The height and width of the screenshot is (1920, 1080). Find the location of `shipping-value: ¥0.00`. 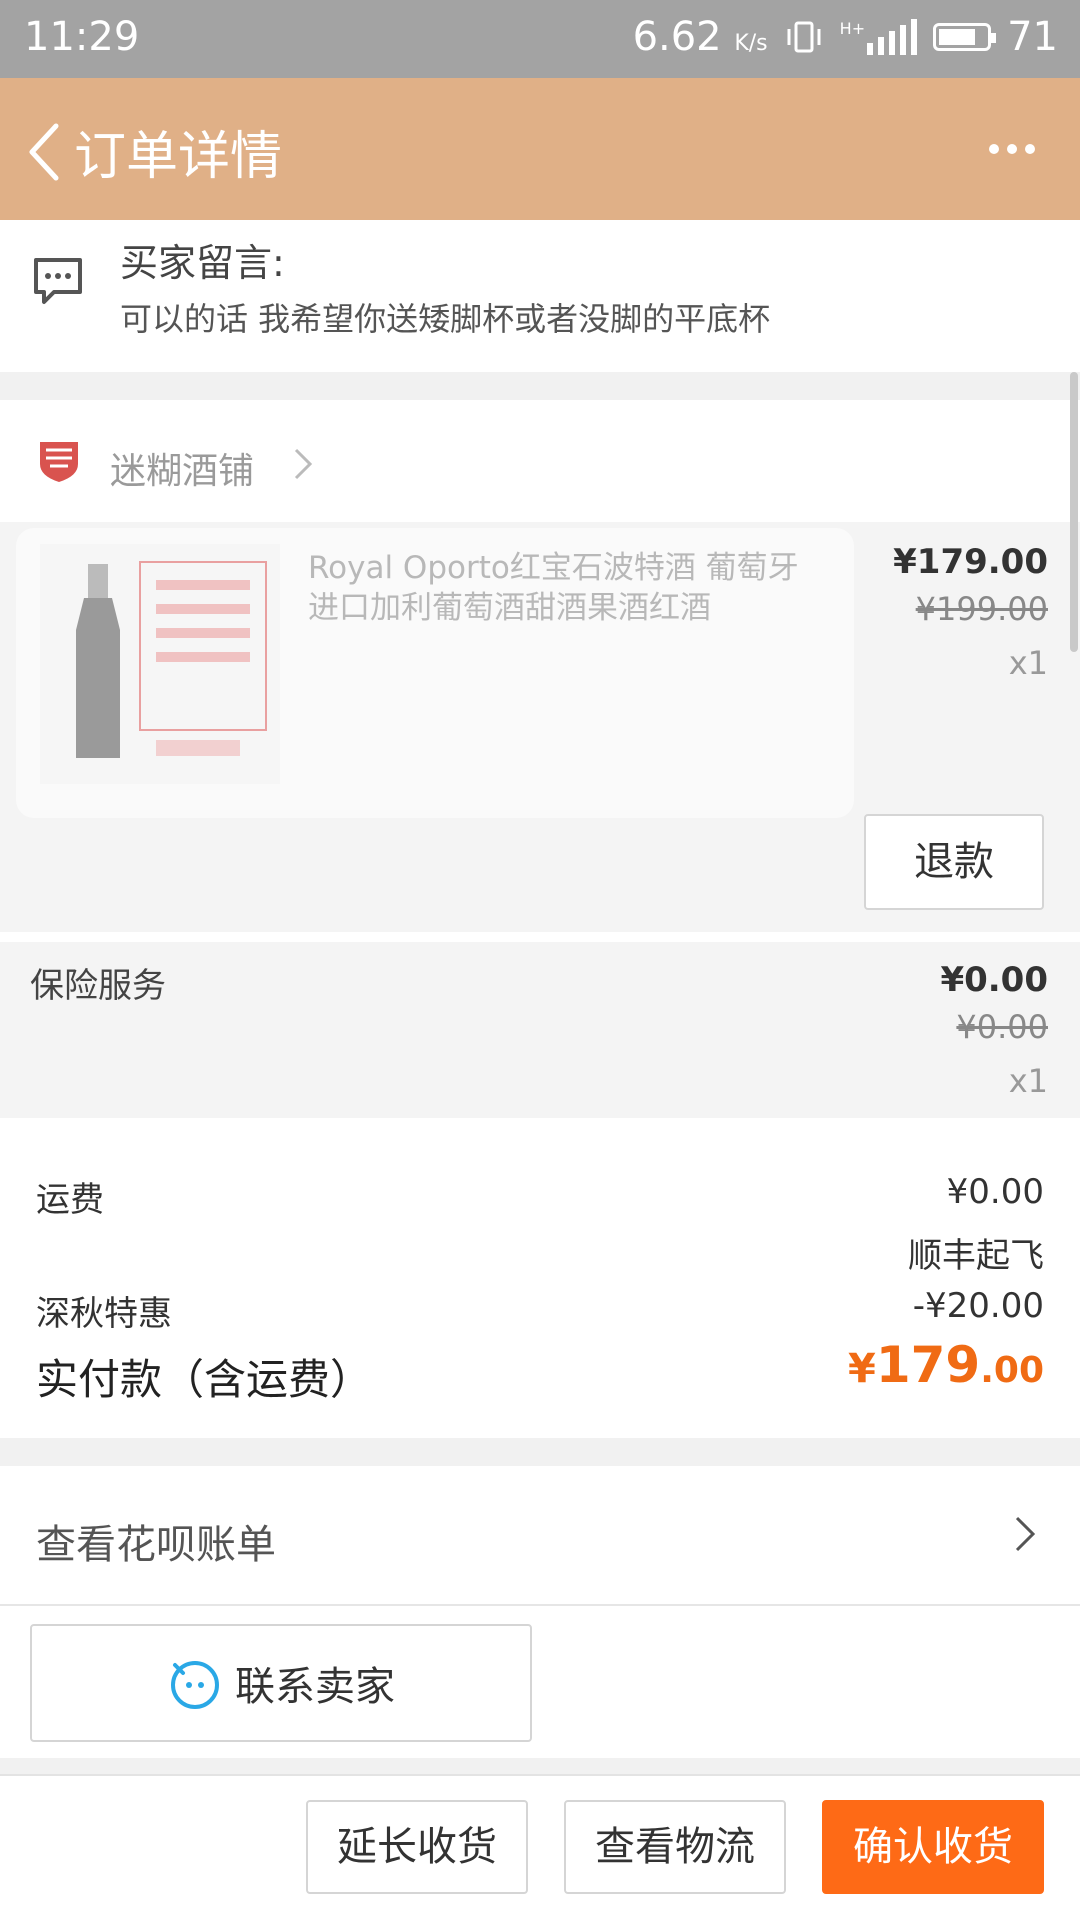

shipping-value: ¥0.00 is located at coordinates (995, 1192).